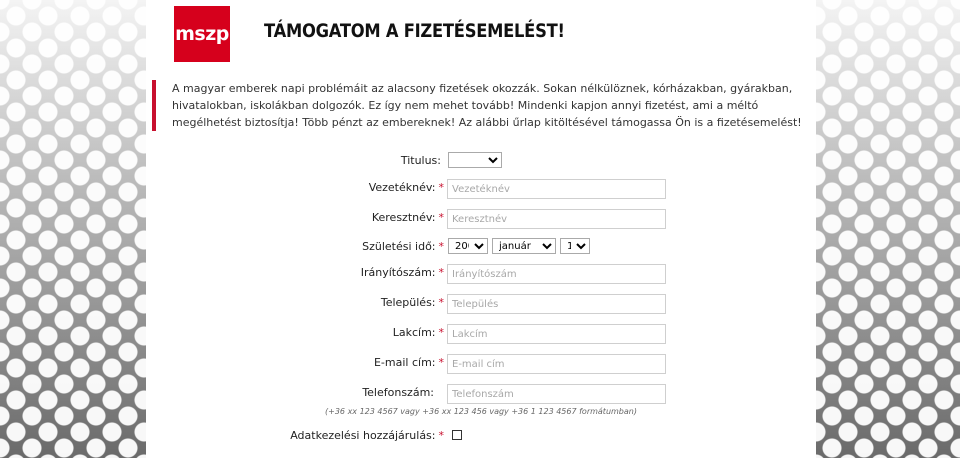 Image resolution: width=960 pixels, height=458 pixels. What do you see at coordinates (406, 187) in the screenshot?
I see `vezeteknev-label: Vezetéknév: *` at bounding box center [406, 187].